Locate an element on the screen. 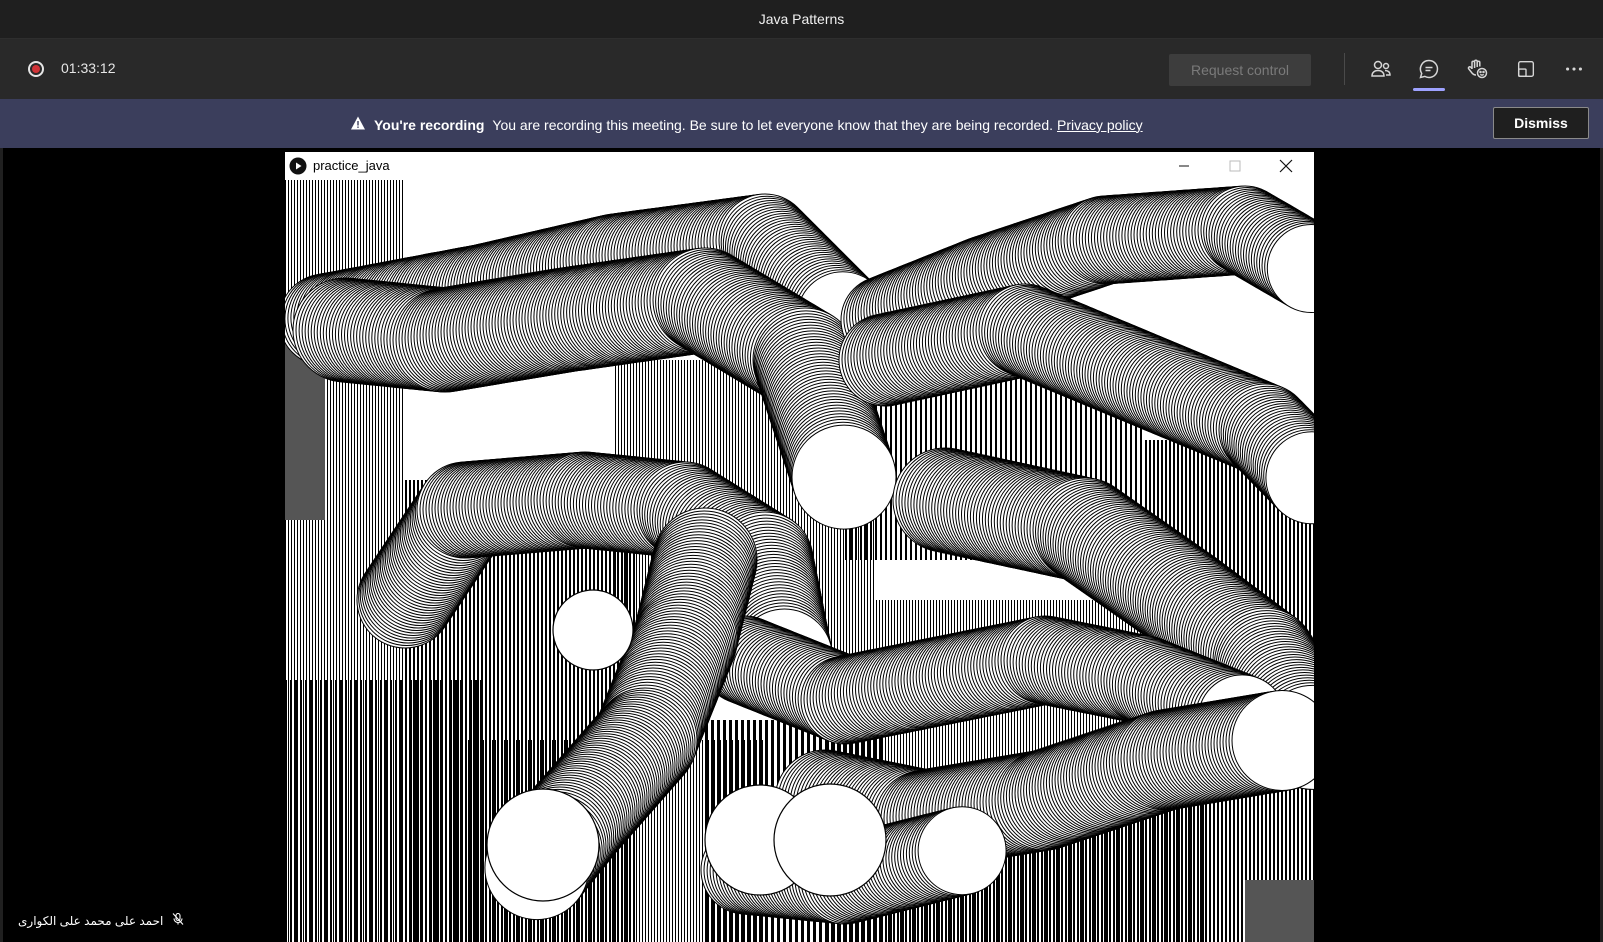 This screenshot has width=1603, height=942. more-icon is located at coordinates (1574, 69).